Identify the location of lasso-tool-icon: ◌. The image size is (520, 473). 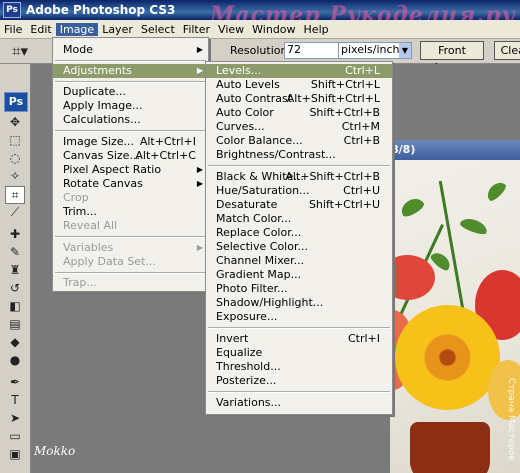
(15, 158).